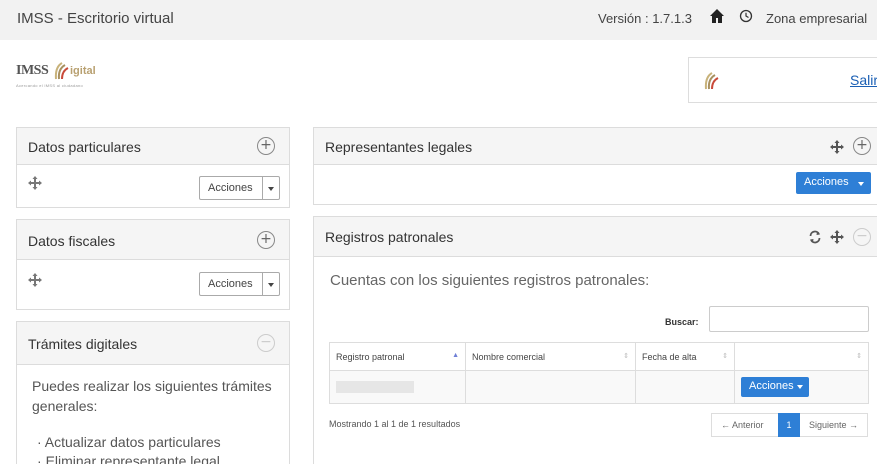 Image resolution: width=877 pixels, height=464 pixels. What do you see at coordinates (153, 264) in the screenshot?
I see `panel-datos-fiscales: Datos fiscales + Acciones` at bounding box center [153, 264].